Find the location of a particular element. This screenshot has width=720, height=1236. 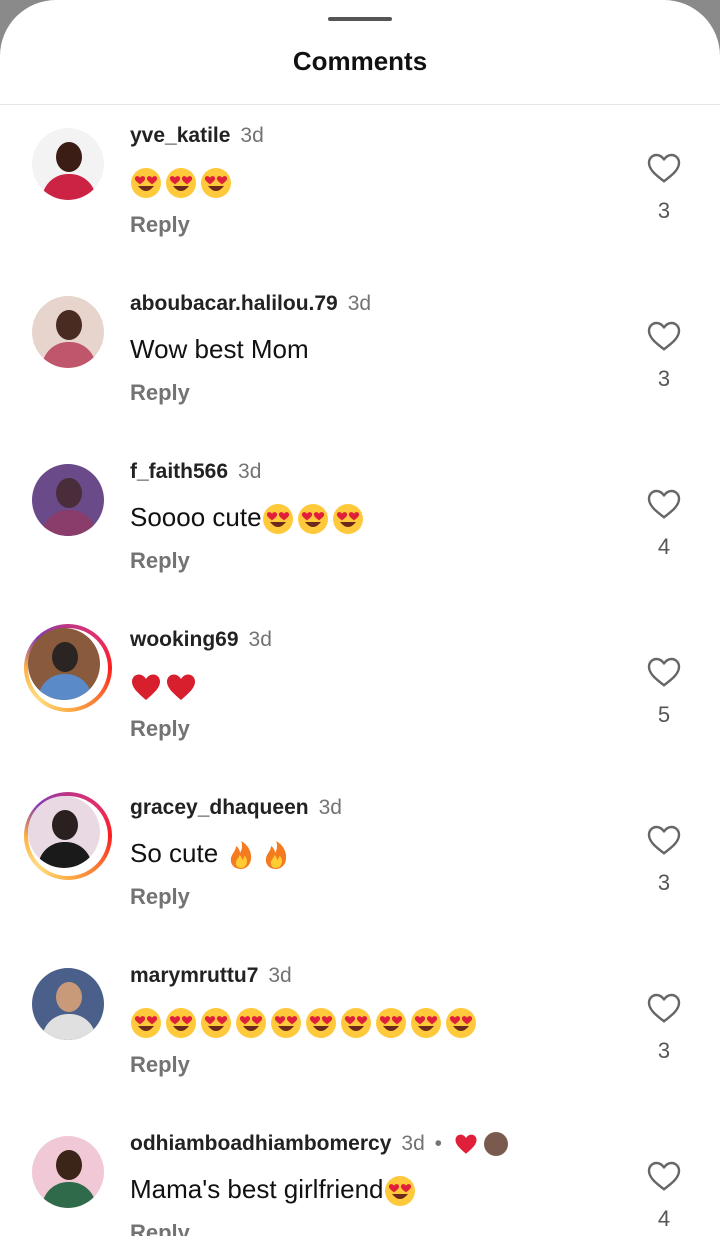

drag-handle is located at coordinates (360, 19).